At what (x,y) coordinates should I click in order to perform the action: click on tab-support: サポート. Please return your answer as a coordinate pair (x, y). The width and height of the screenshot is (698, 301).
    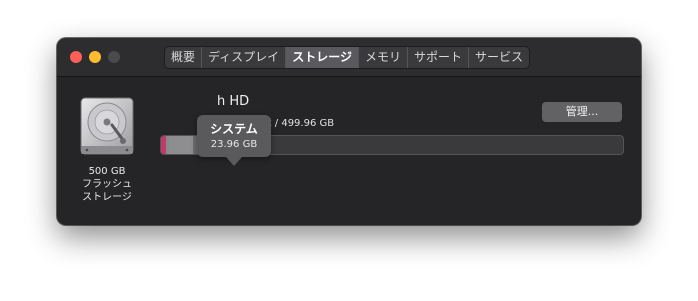
    Looking at the image, I should click on (438, 57).